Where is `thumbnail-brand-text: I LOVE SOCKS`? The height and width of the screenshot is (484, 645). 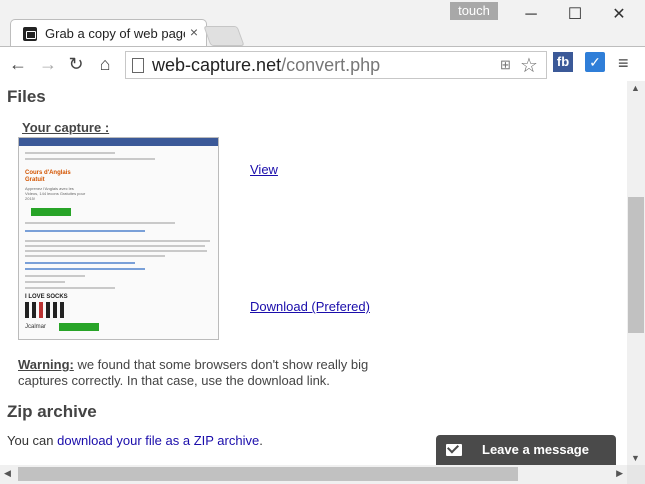
thumbnail-brand-text: I LOVE SOCKS is located at coordinates (46, 297).